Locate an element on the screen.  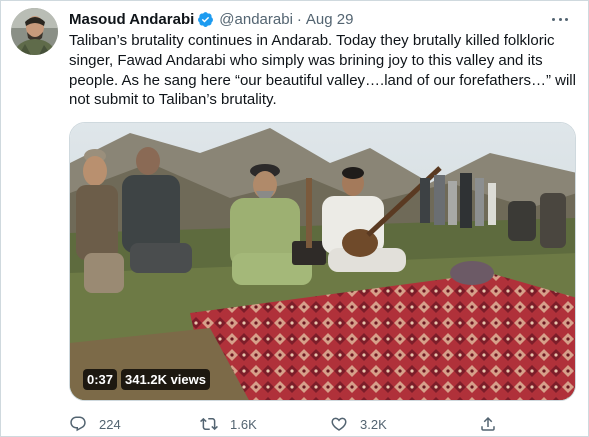
reply-button: 224 is located at coordinates (95, 424).